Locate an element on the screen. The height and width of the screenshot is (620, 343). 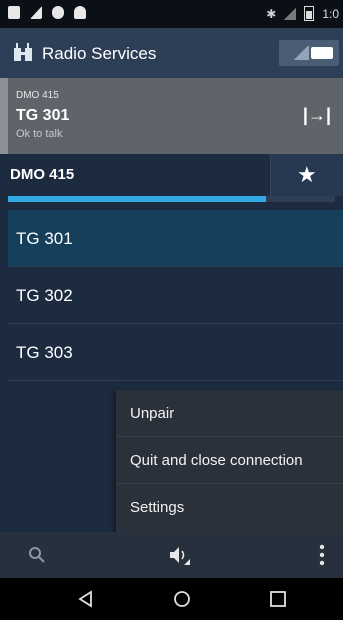
channel-header: DMO 415 ★ is located at coordinates (171, 175).